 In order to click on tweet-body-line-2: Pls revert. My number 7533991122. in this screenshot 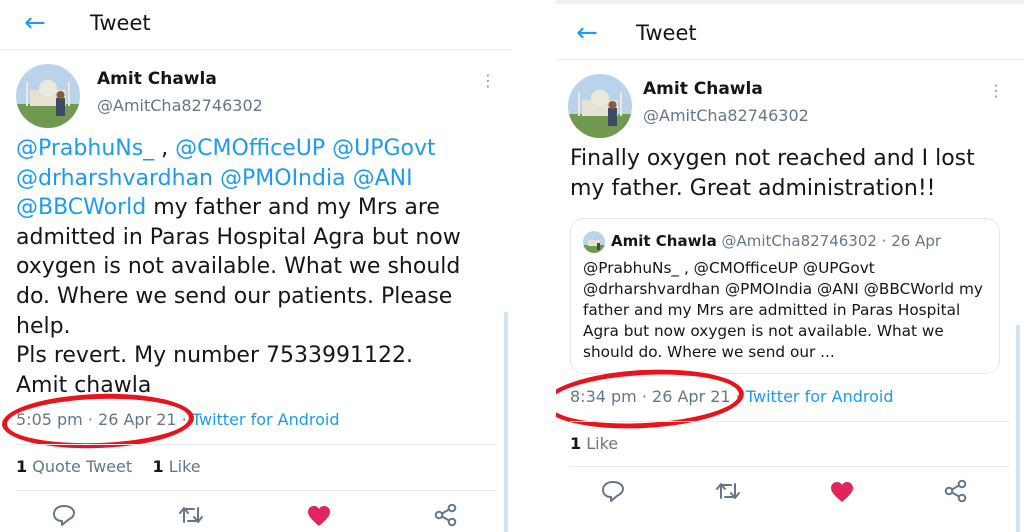, I will do `click(214, 356)`.